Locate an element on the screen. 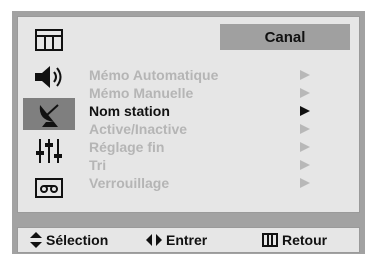  menu-item-label: Active/Inactive is located at coordinates (138, 129).